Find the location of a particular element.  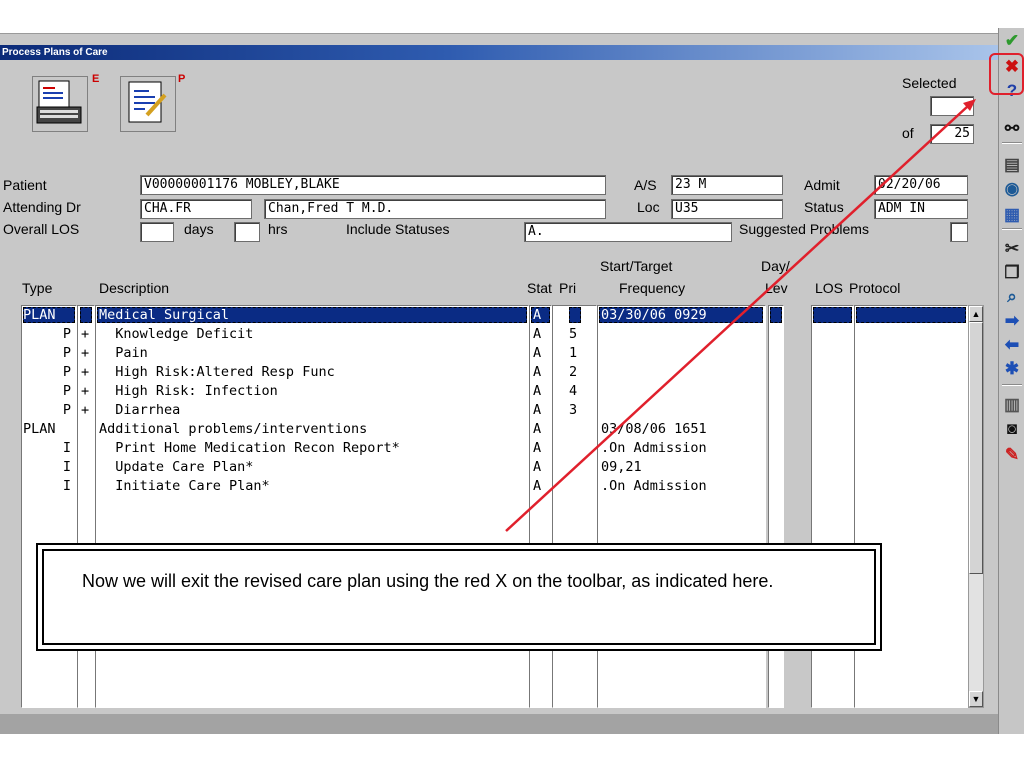

find-icon: ⌕ is located at coordinates (1011, 297).